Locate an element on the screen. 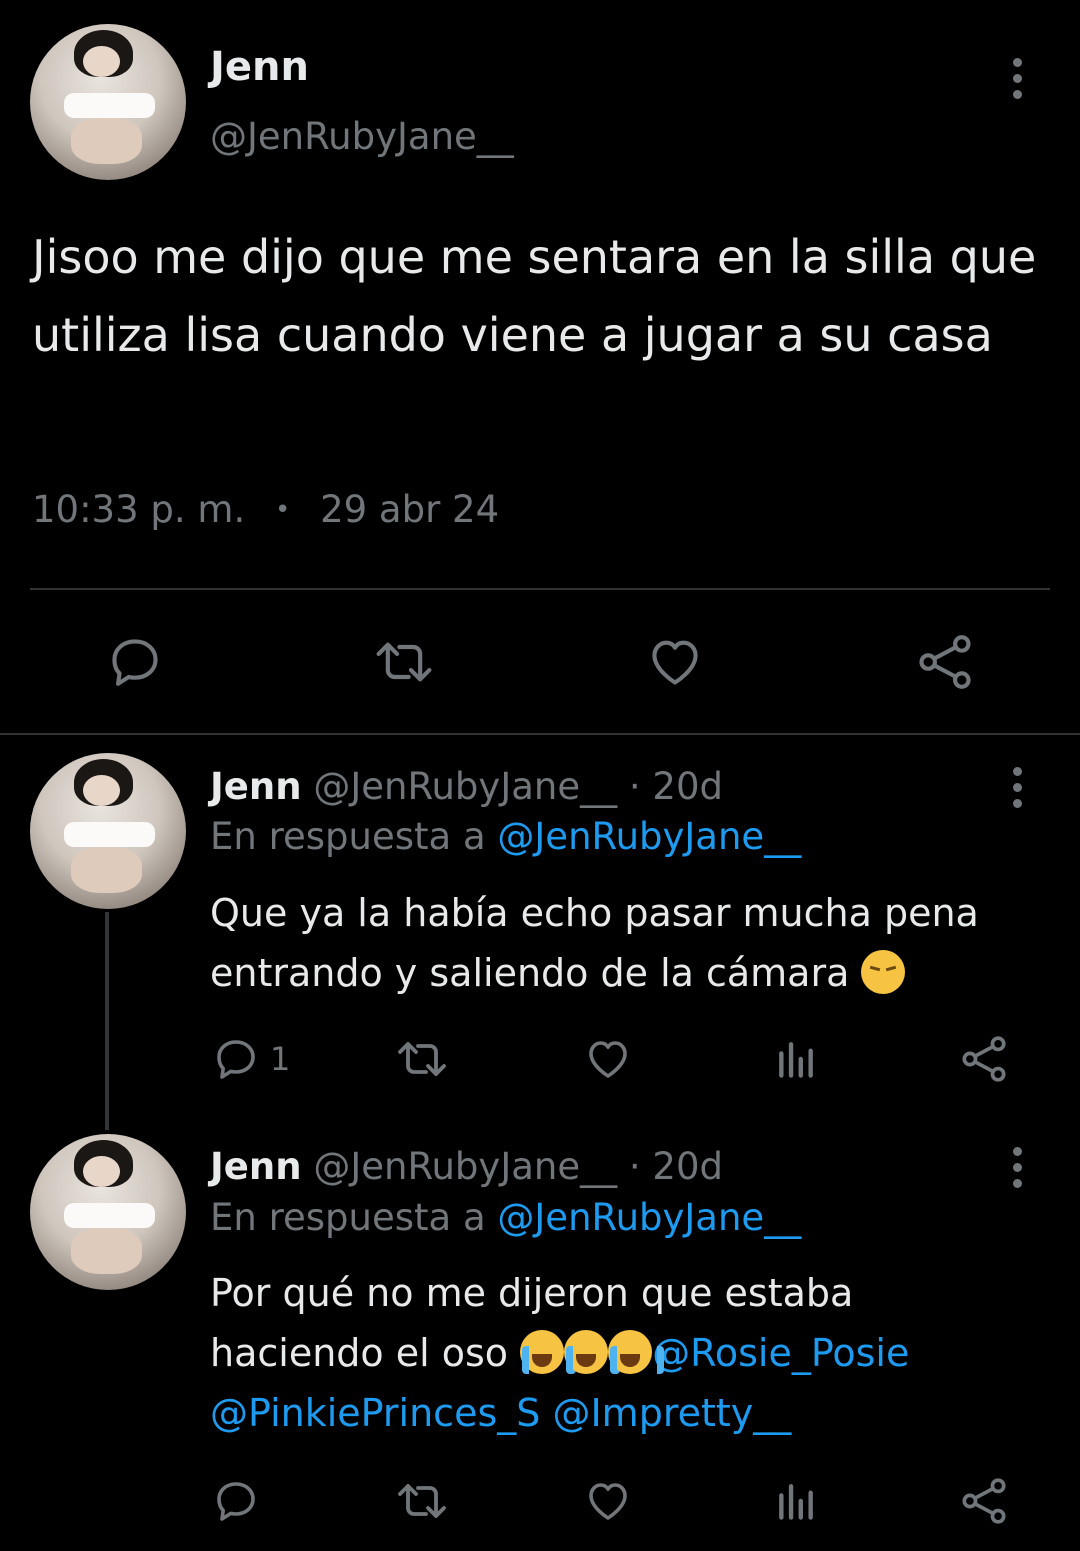  reply-body-line-2-text: haciendo el oso is located at coordinates (359, 1353).